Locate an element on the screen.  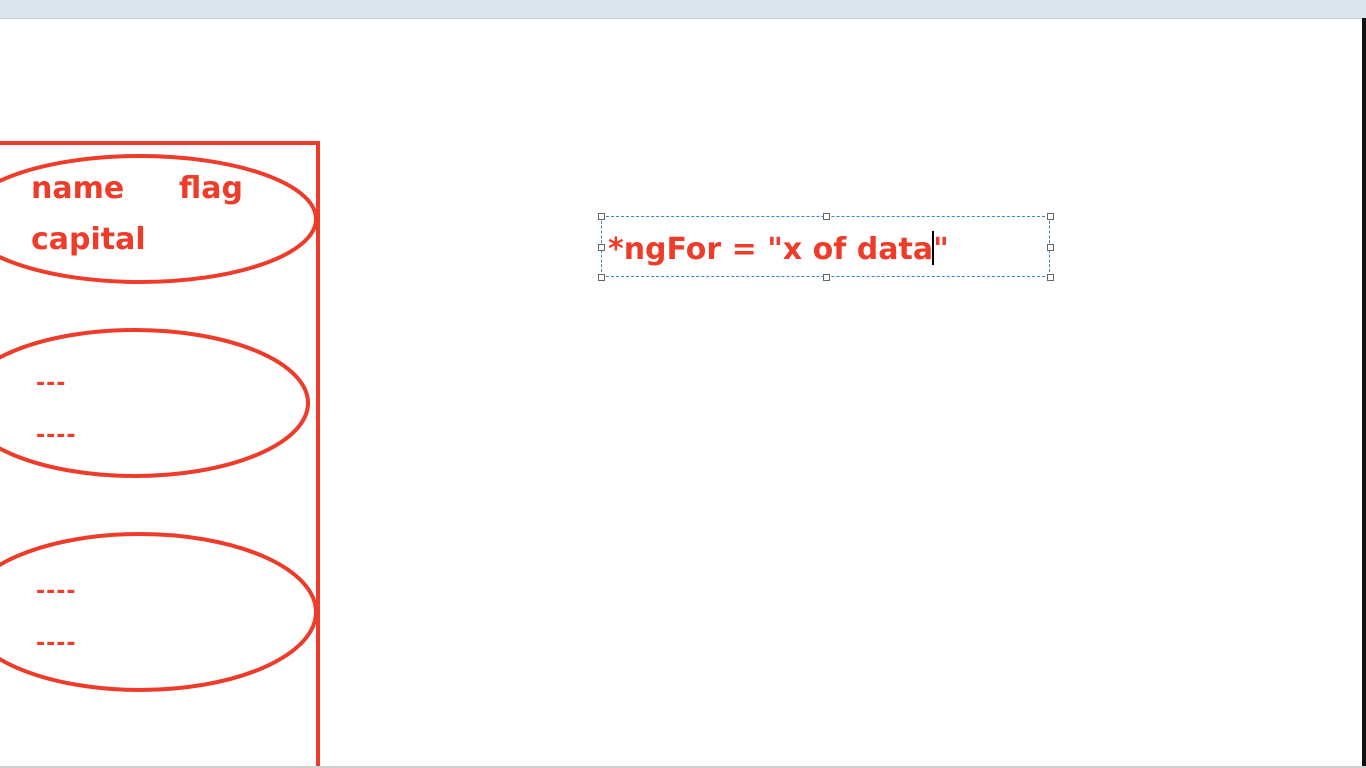
window-right-border is located at coordinates (1364, 393).